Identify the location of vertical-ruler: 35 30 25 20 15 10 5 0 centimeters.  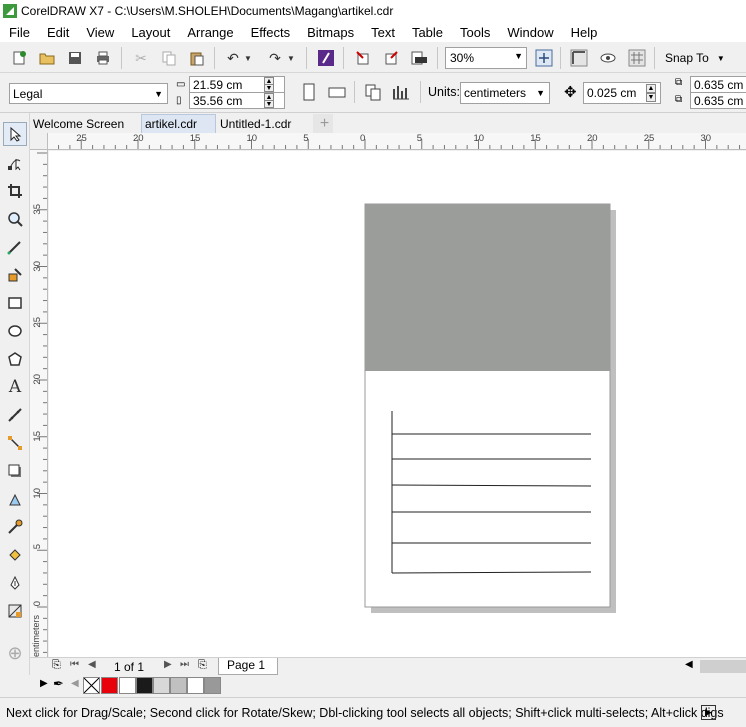
(39, 403).